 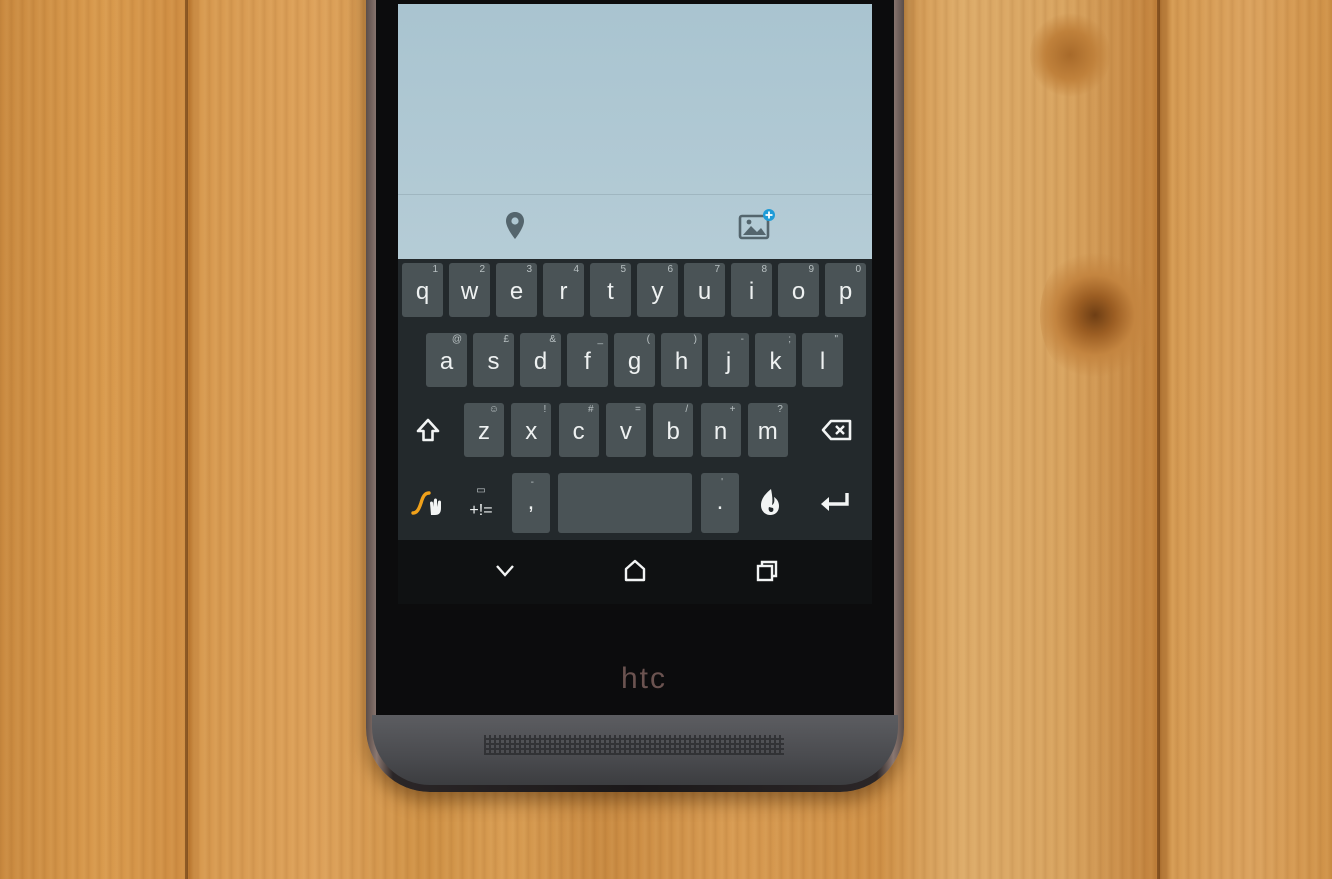 I want to click on key-g: (g, so click(x=634, y=360).